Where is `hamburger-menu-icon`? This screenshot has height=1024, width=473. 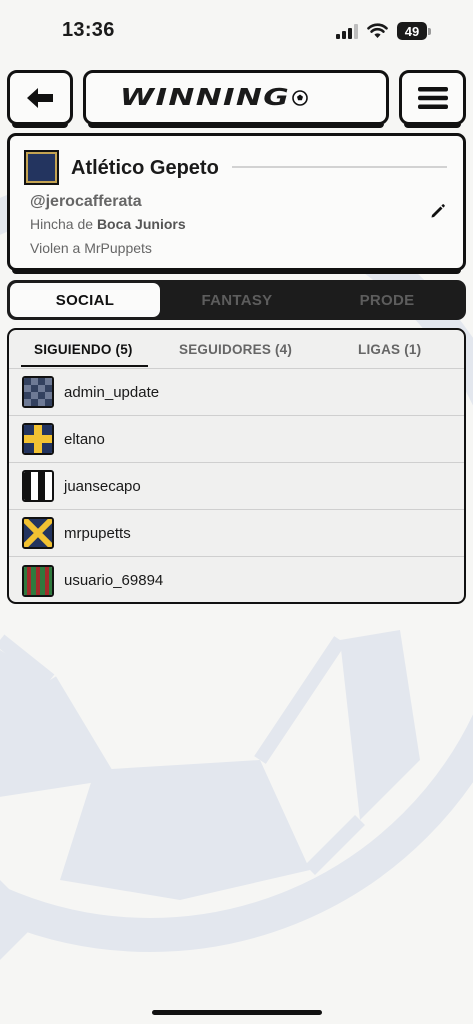
hamburger-menu-icon is located at coordinates (432, 97).